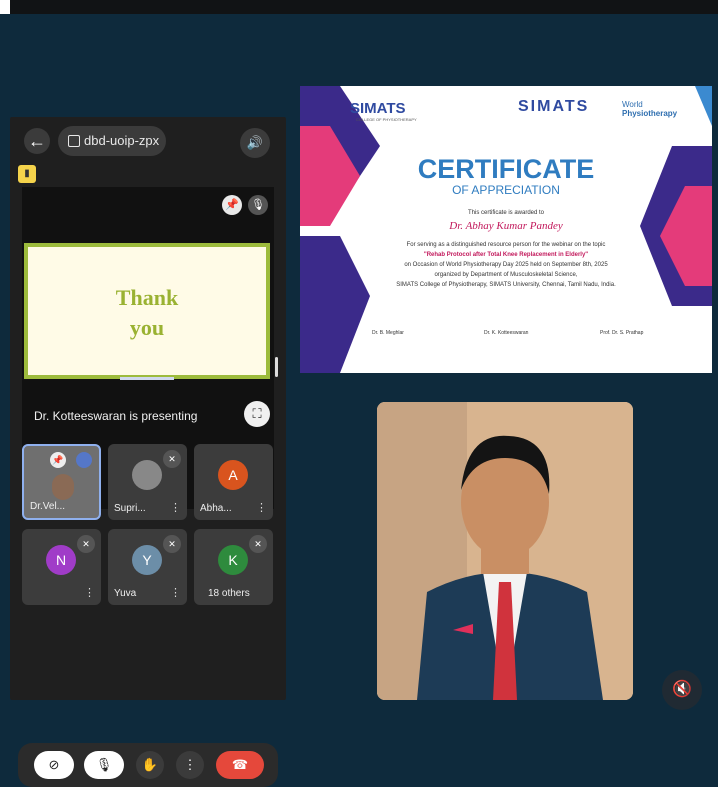 This screenshot has width=718, height=787. What do you see at coordinates (506, 226) in the screenshot?
I see `recipient-name: Dr. Abhay Kumar Pandey` at bounding box center [506, 226].